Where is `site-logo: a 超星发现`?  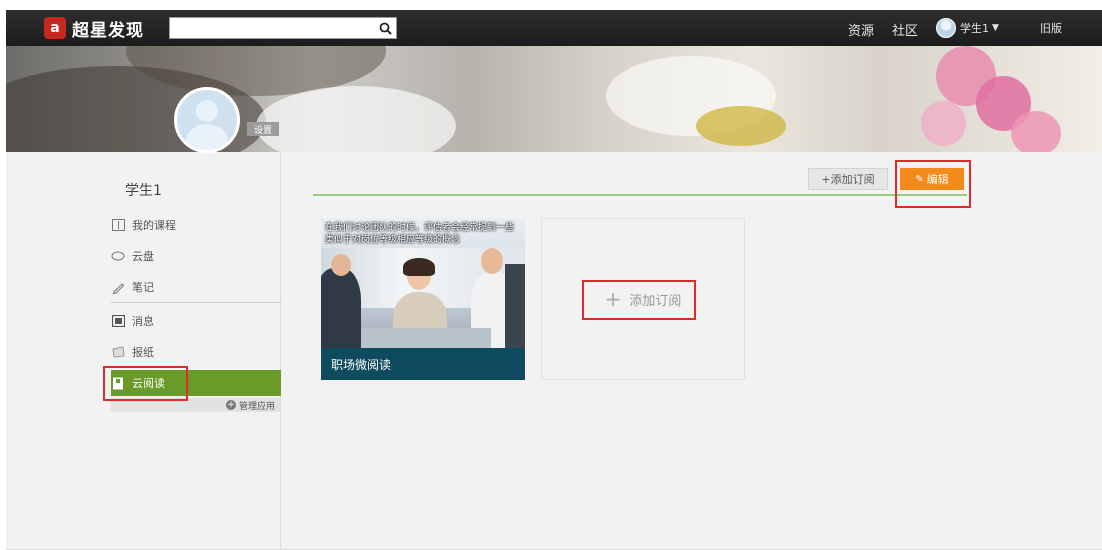
site-logo: a 超星发现 is located at coordinates (94, 29).